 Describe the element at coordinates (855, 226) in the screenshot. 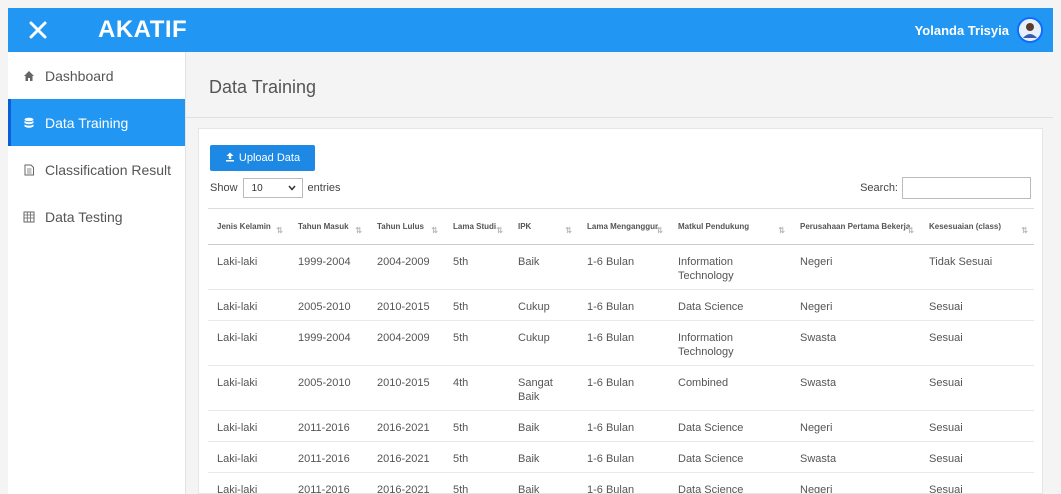

I see `column-header-perusahaan-pertama: Perusahaan Pertama Bekerja ⇅` at that location.